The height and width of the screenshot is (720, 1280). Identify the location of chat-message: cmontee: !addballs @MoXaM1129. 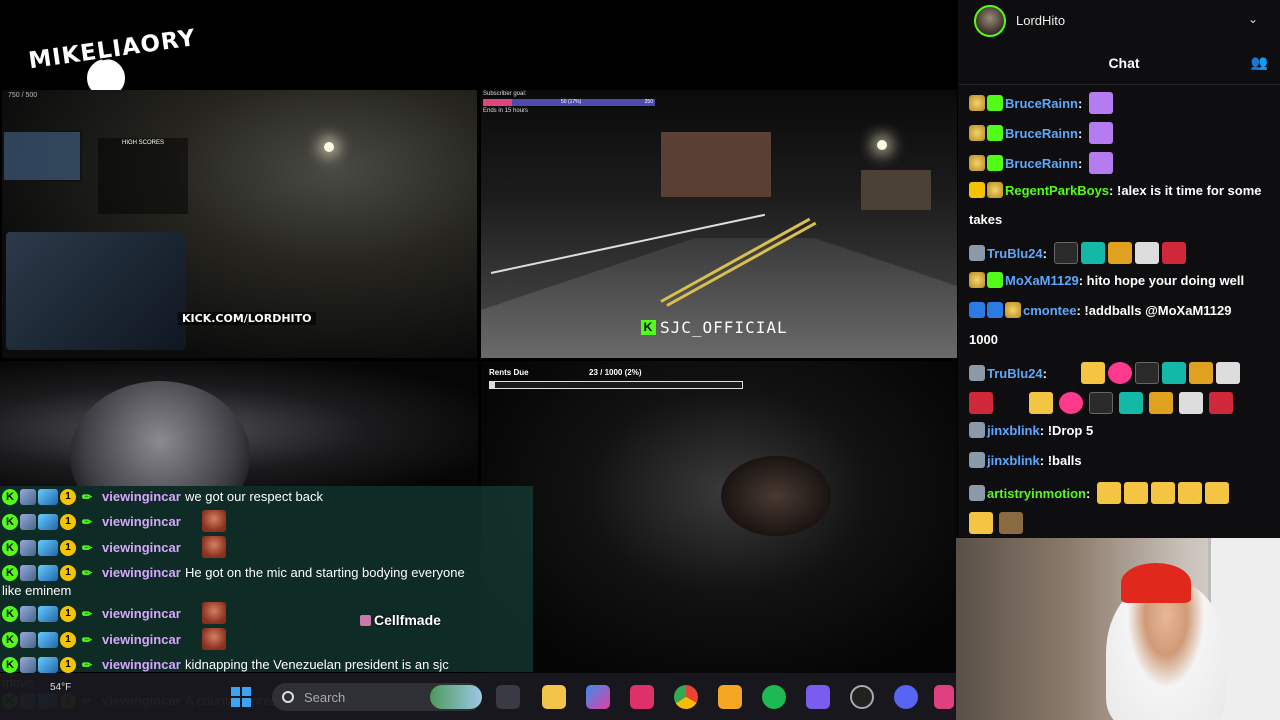
(1100, 310).